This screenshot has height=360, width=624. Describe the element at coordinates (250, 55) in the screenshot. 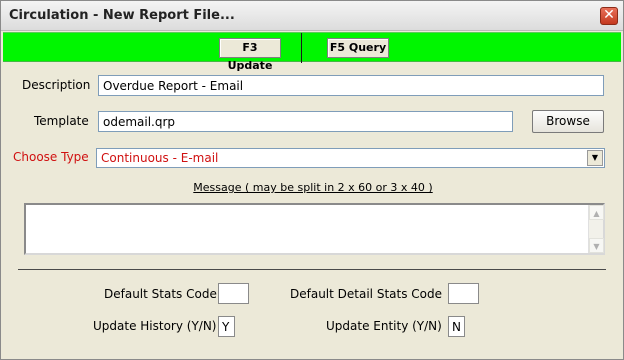

I see `update-button: F3 Update` at that location.